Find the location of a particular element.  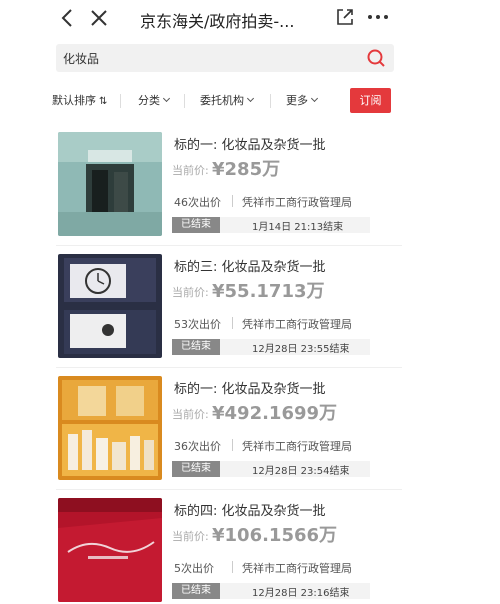

end-time: 12月28日 23:55结束 is located at coordinates (301, 349).